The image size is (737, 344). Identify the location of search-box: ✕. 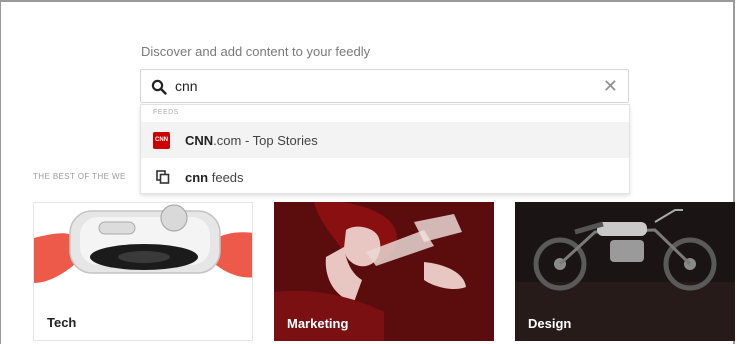
(384, 86).